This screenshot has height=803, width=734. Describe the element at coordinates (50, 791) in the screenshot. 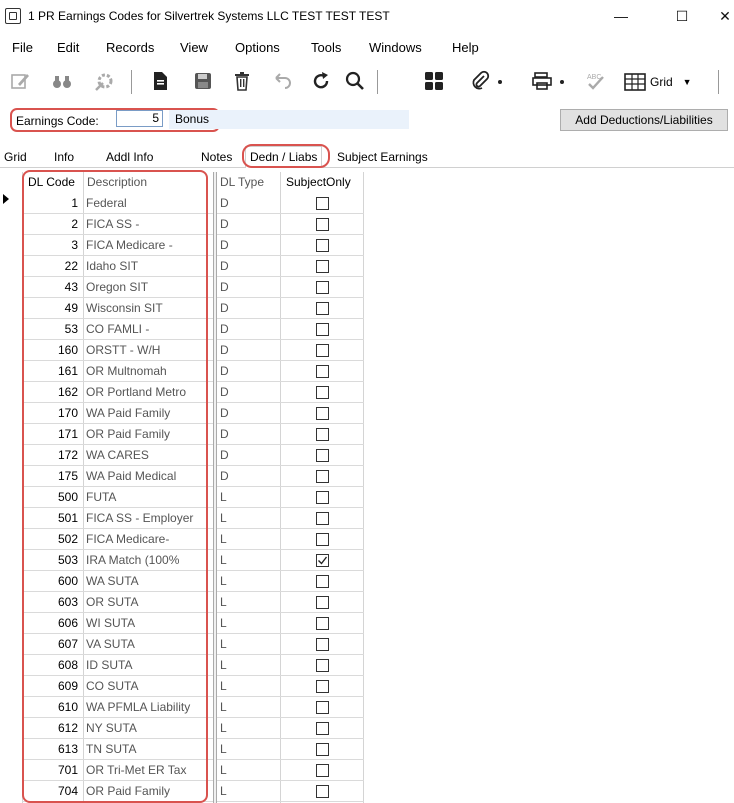

I see `cell-dl-code: 704` at that location.